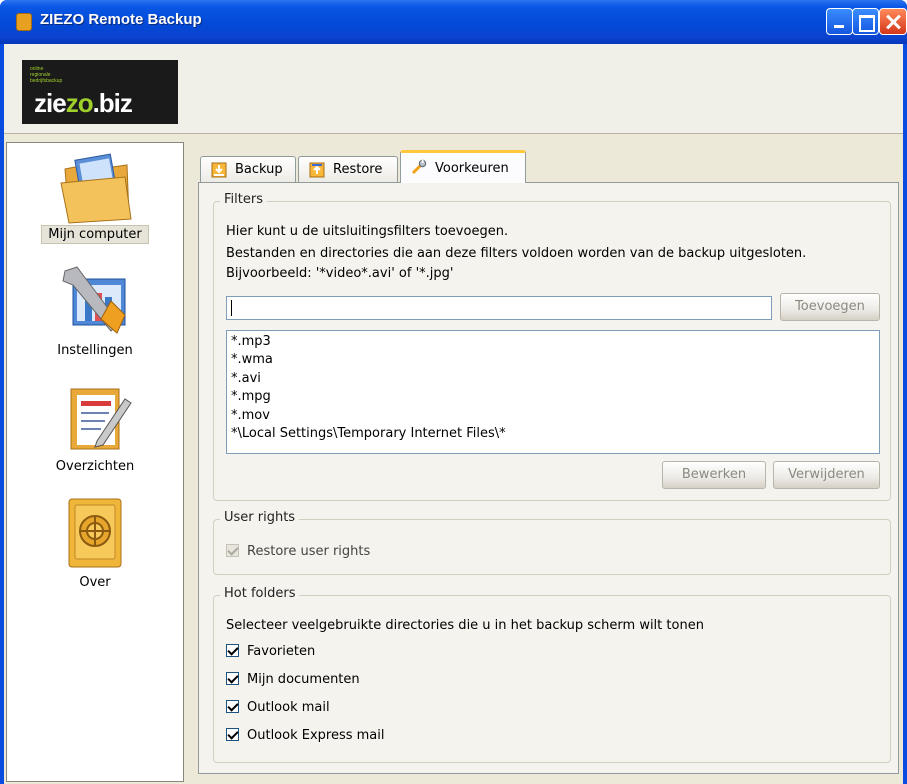 This screenshot has height=784, width=907. What do you see at coordinates (24, 22) in the screenshot?
I see `app-icon` at bounding box center [24, 22].